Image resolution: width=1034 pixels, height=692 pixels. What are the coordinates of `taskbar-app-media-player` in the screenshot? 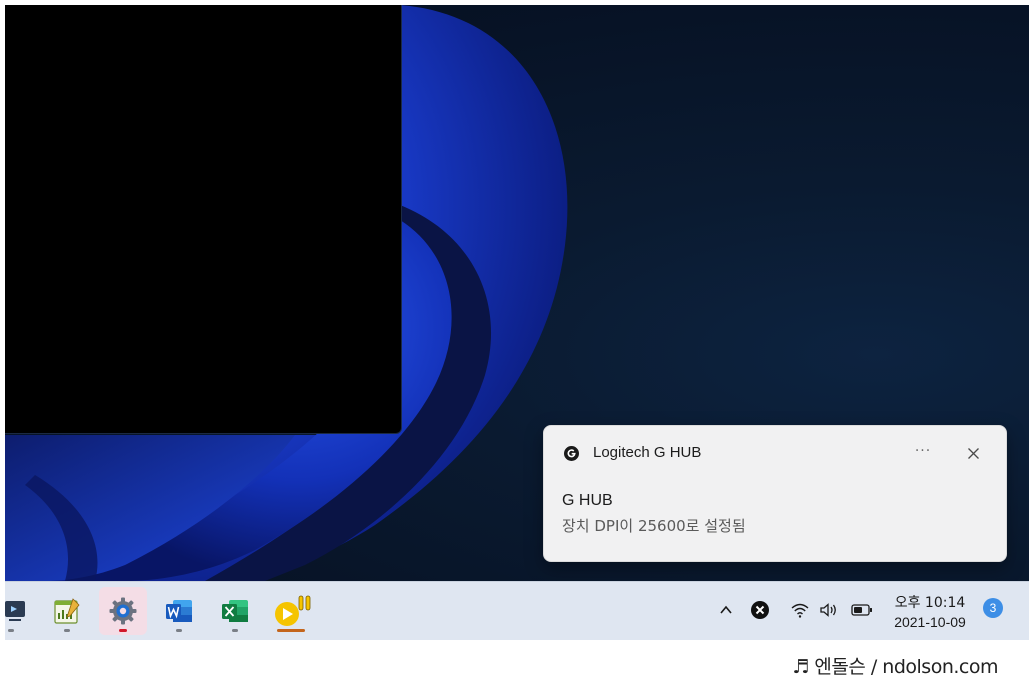 It's located at (293, 611).